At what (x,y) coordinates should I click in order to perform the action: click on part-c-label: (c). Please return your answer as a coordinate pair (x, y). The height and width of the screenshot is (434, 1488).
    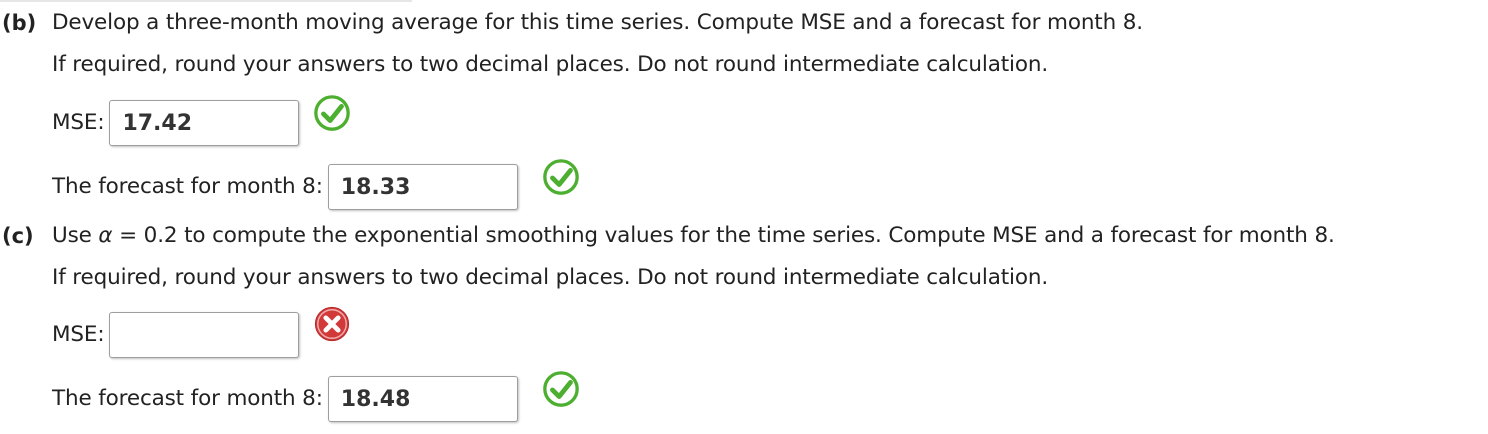
    Looking at the image, I should click on (18, 236).